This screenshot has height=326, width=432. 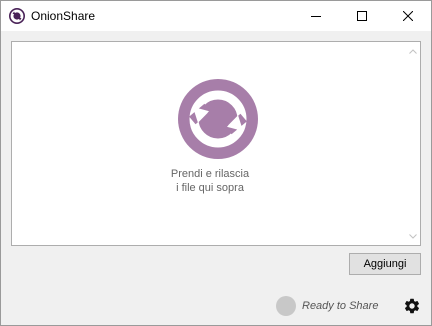 What do you see at coordinates (216, 16) in the screenshot?
I see `title-bar: OnionShare` at bounding box center [216, 16].